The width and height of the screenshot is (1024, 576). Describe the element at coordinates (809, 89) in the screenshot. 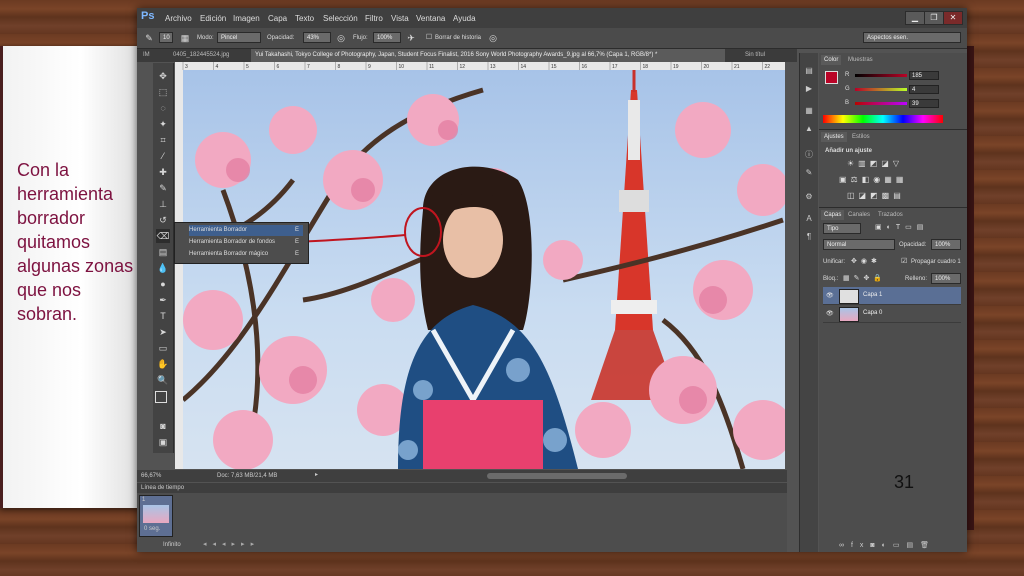

I see `actions-panel-icon: ▶` at that location.